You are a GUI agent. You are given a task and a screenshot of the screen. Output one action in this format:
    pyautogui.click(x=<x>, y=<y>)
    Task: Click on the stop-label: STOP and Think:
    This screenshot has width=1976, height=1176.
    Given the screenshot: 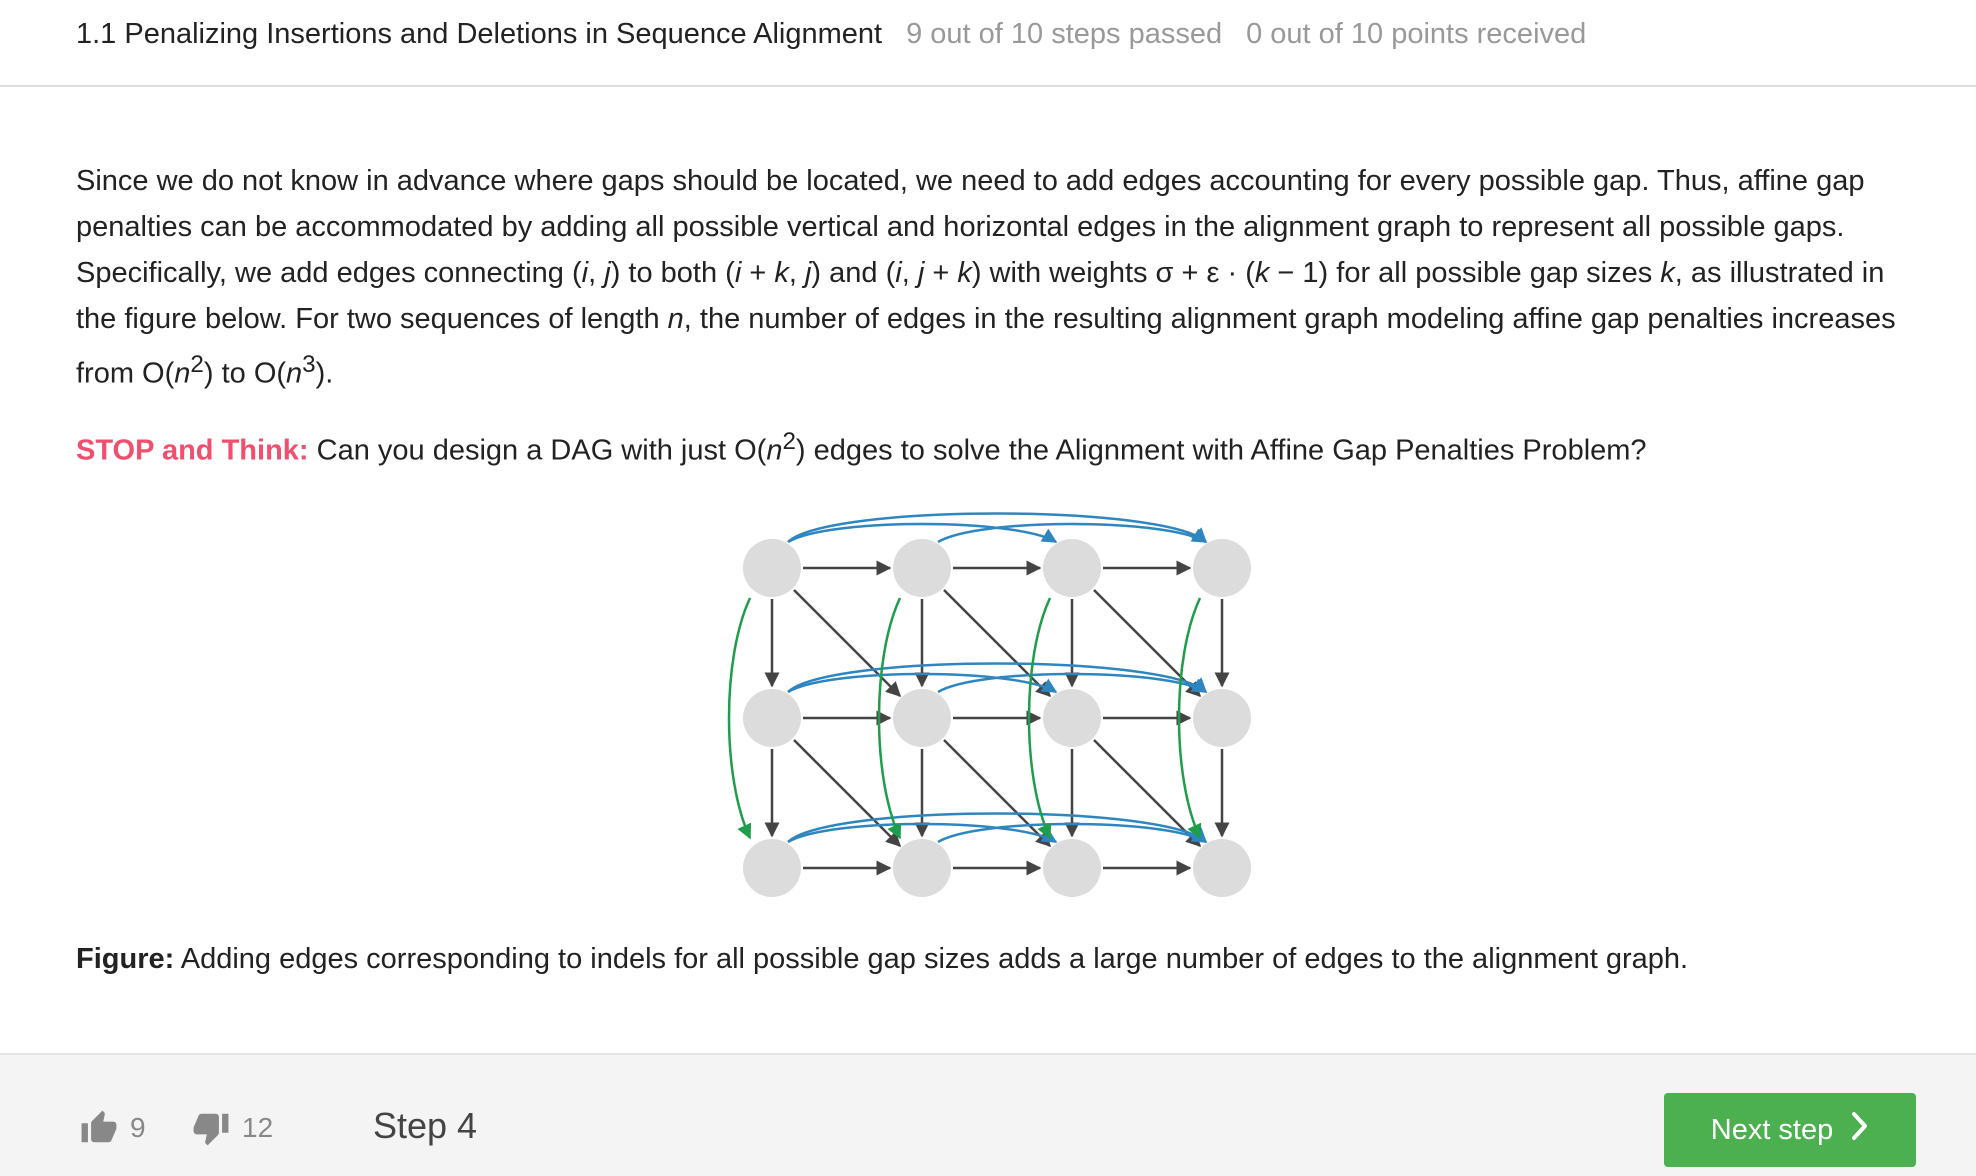 What is the action you would take?
    pyautogui.click(x=192, y=450)
    